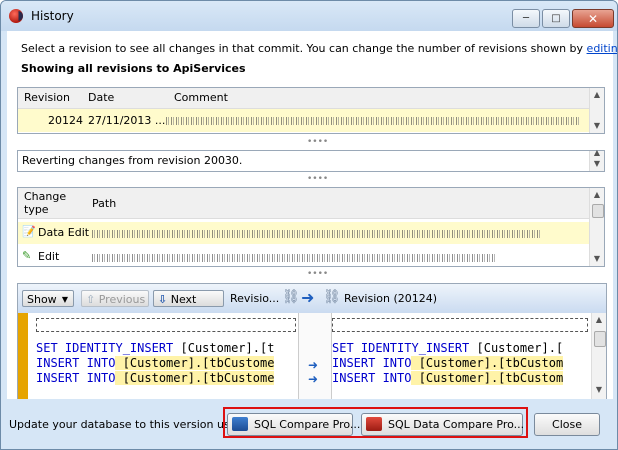  I want to click on column-header-change-type: Change type, so click(45, 203).